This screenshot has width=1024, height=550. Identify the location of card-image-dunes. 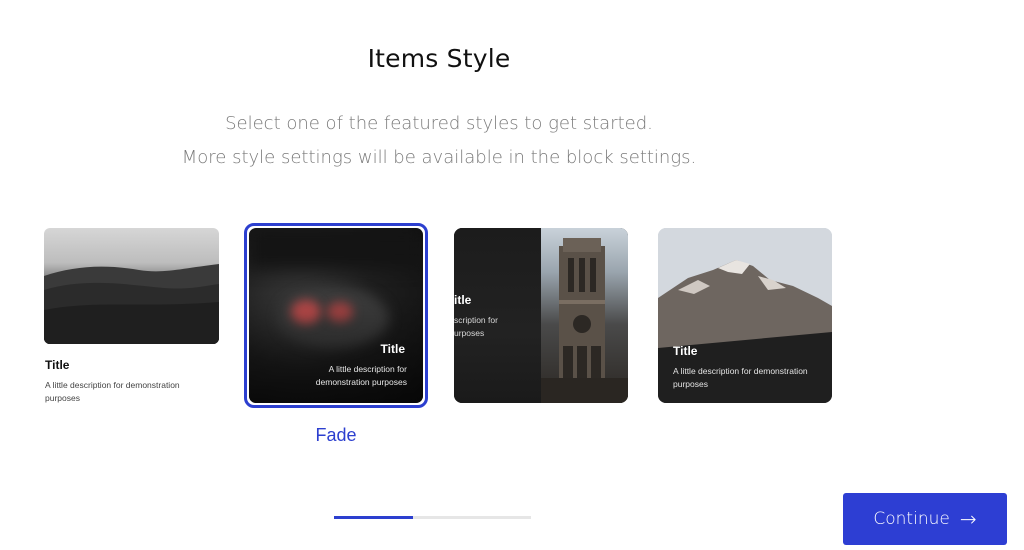
(131, 286).